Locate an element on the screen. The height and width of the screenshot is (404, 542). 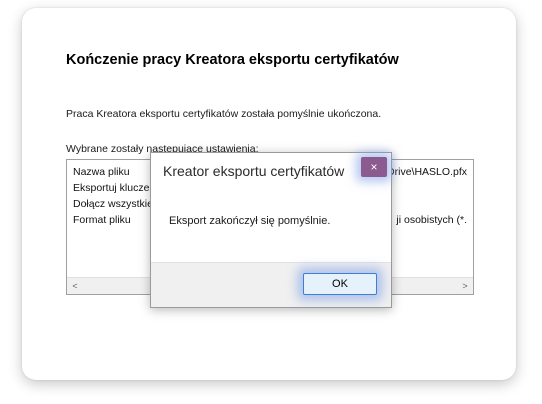
setting-key: Dołącz wszystkie is located at coordinates (113, 204).